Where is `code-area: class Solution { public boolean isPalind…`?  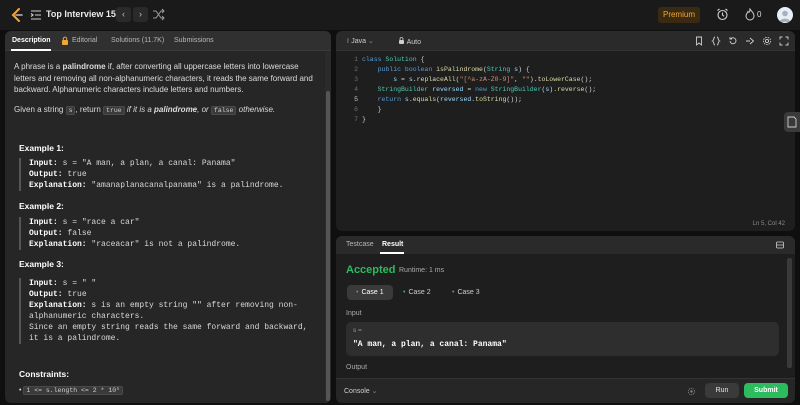
code-area: class Solution { public boolean isPalind… is located at coordinates (479, 90).